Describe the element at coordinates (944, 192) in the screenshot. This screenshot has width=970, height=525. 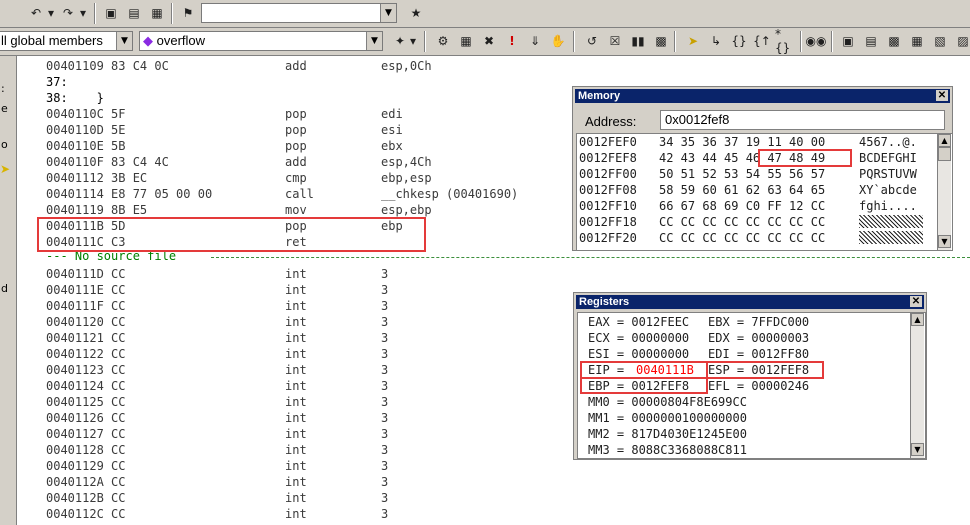
I see `memory-scrollbar: ▲ ▼` at that location.